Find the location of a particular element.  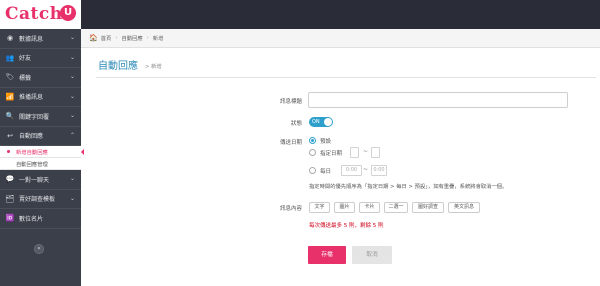

tag-icon: 🏷 is located at coordinates (10, 77).